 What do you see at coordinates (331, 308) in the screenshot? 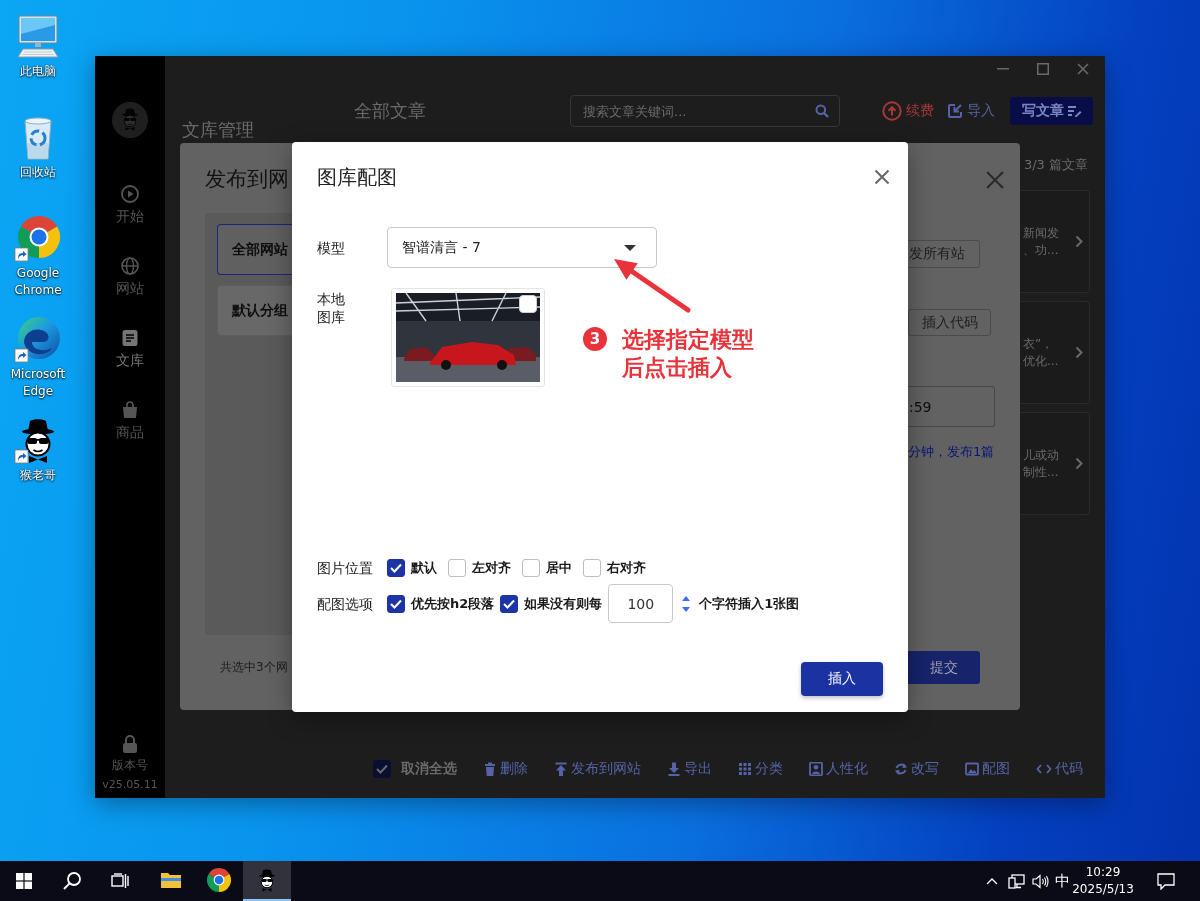
I see `field-label: 本地图库` at bounding box center [331, 308].